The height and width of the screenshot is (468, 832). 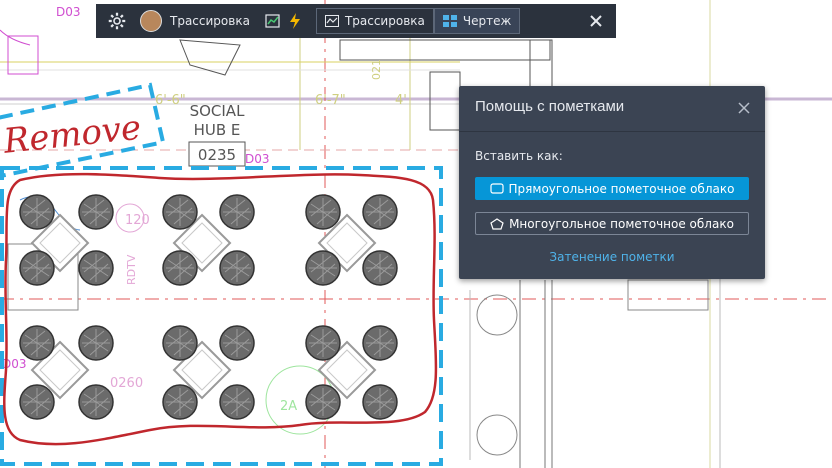 I want to click on markup-chart-icon, so click(x=273, y=21).